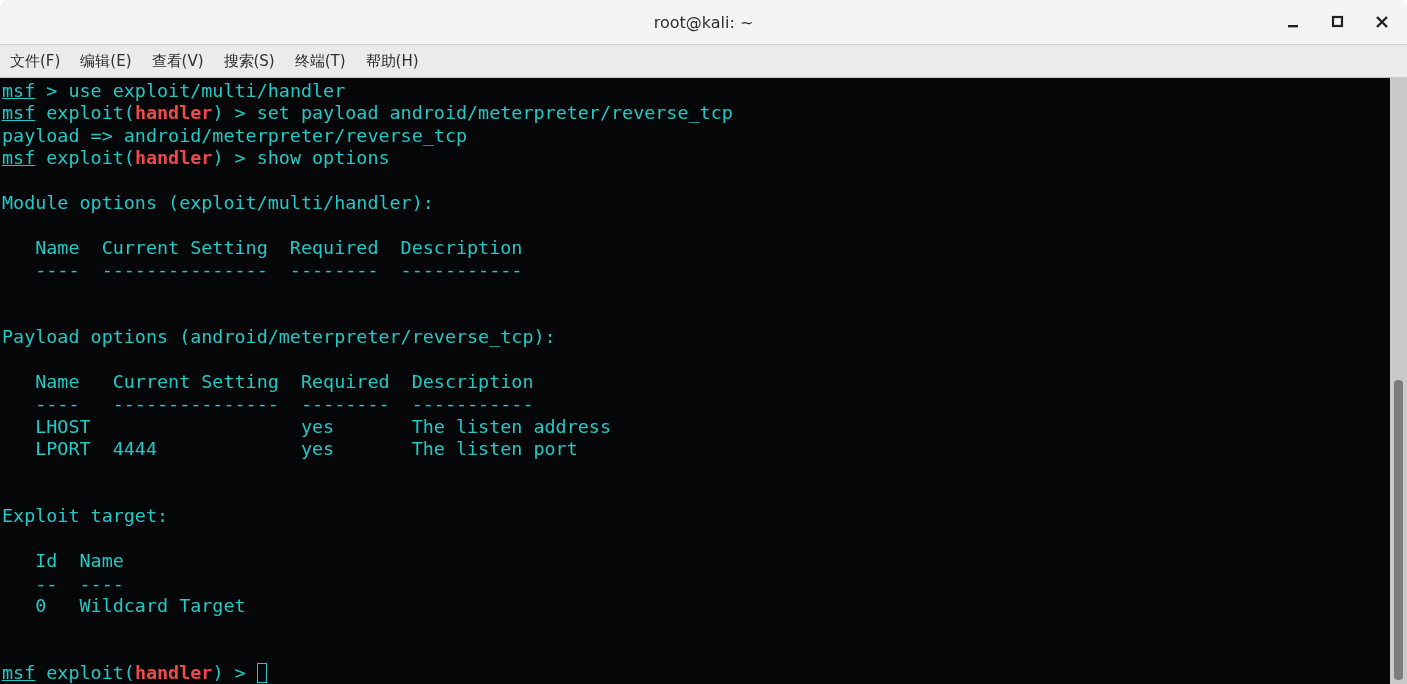 The height and width of the screenshot is (684, 1407). I want to click on menu-item: 帮助(H), so click(392, 61).